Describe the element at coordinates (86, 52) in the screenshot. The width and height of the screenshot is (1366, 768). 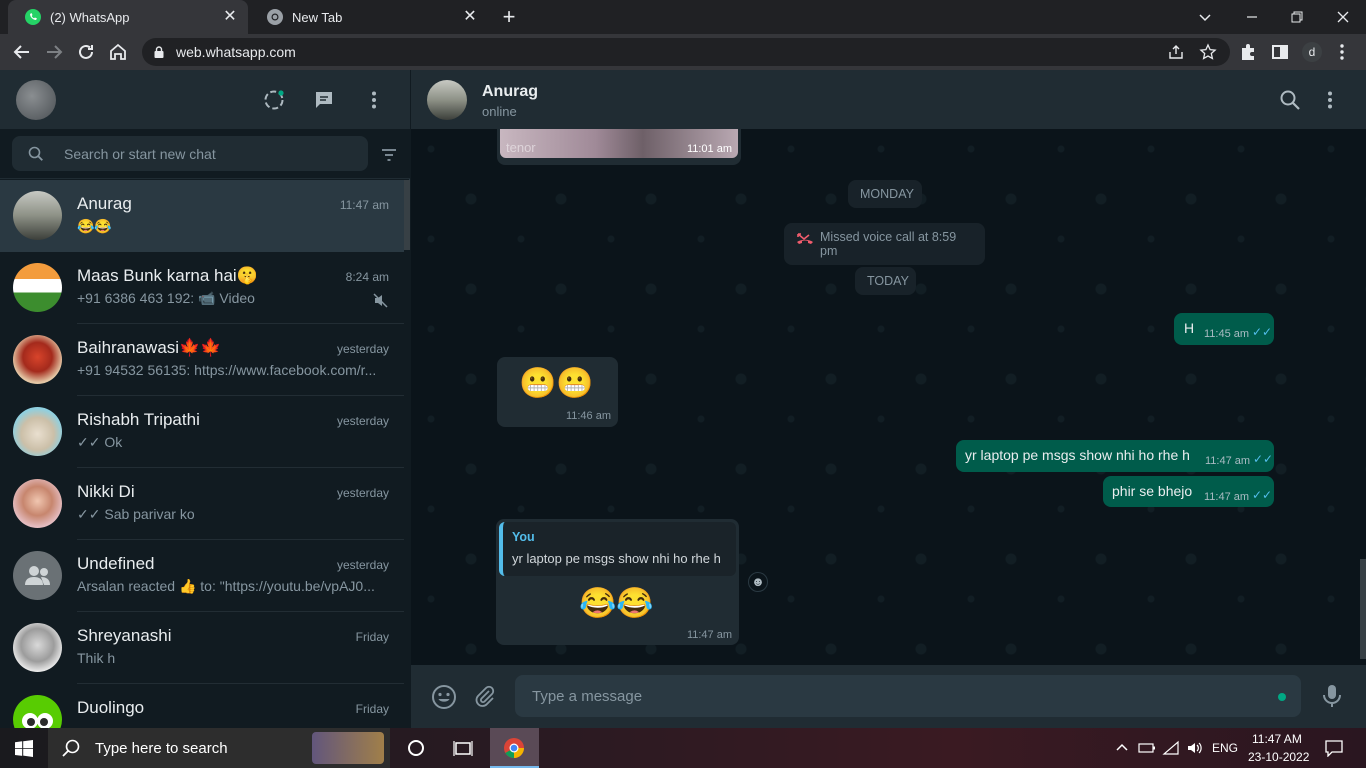
I see `reload-icon` at that location.